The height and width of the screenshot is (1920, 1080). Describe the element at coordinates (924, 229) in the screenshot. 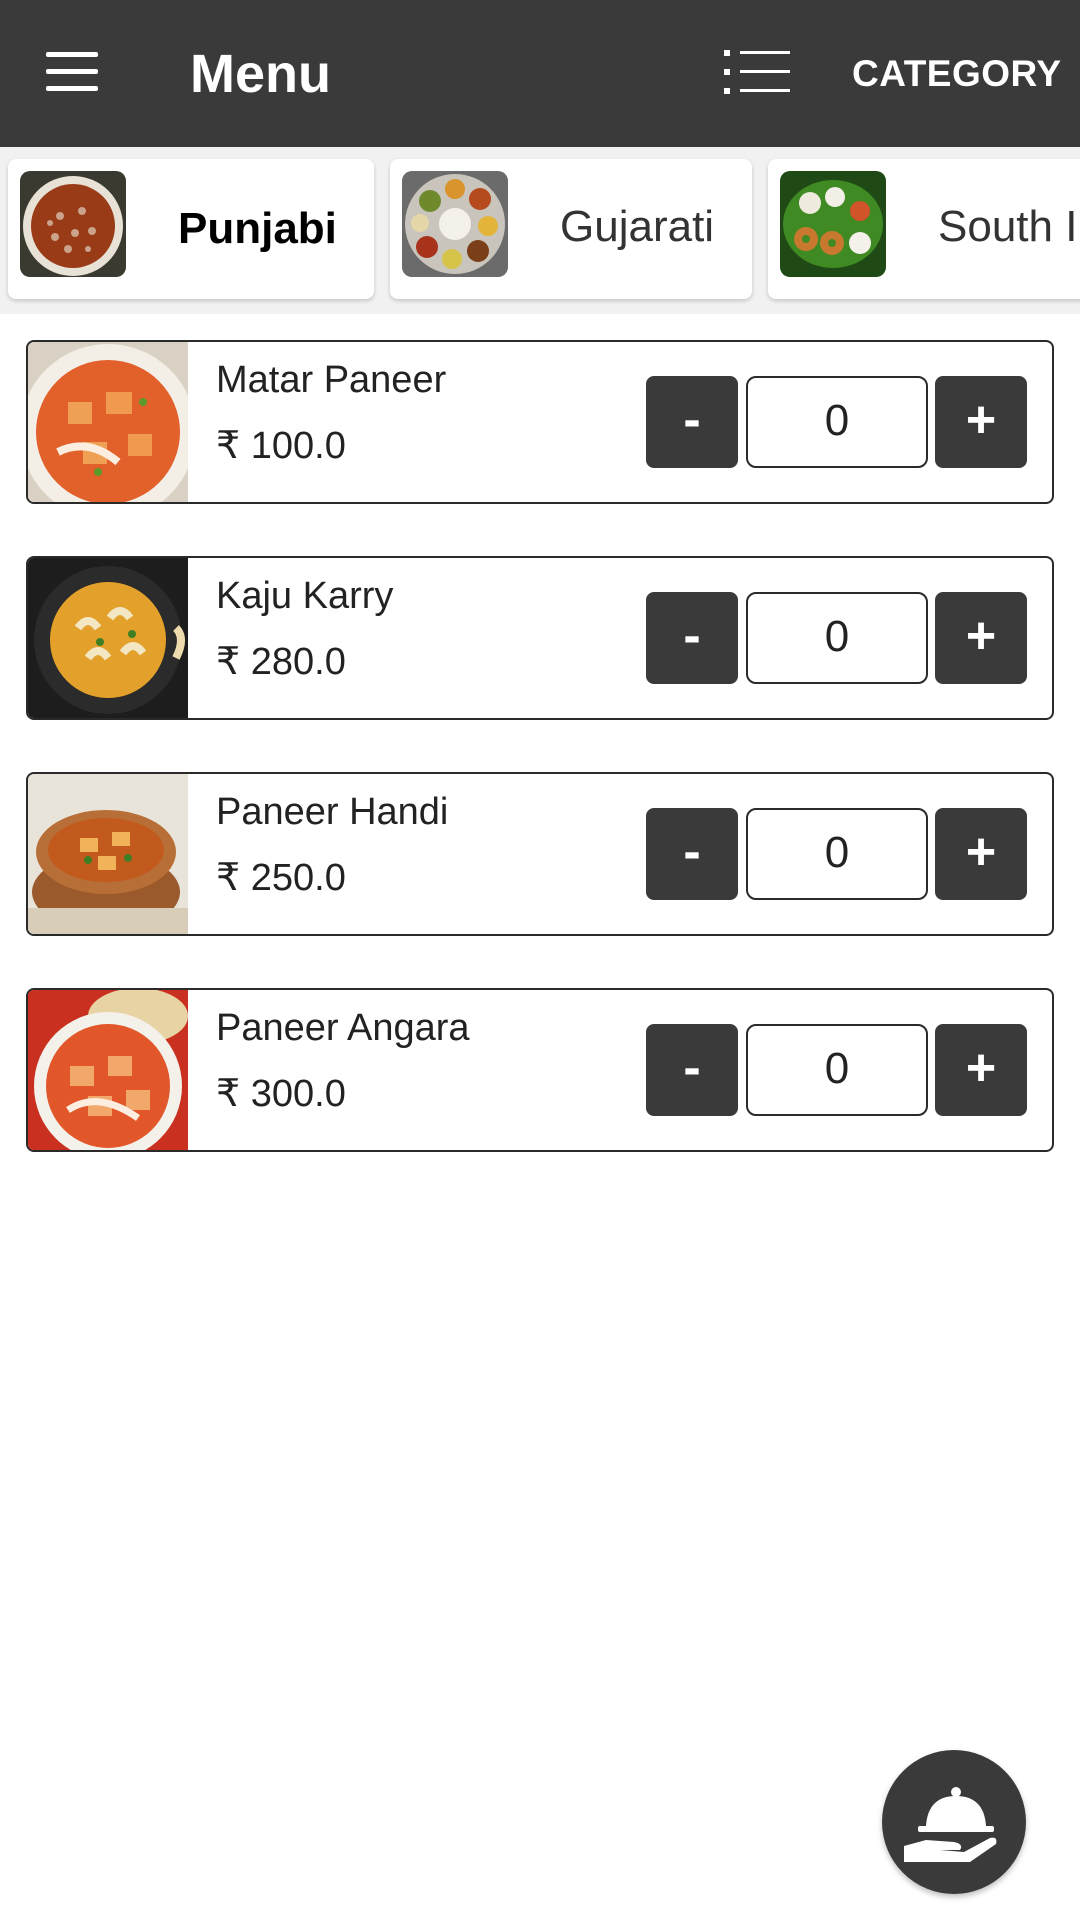

I see `category-tab-south-indian: South Indian` at that location.